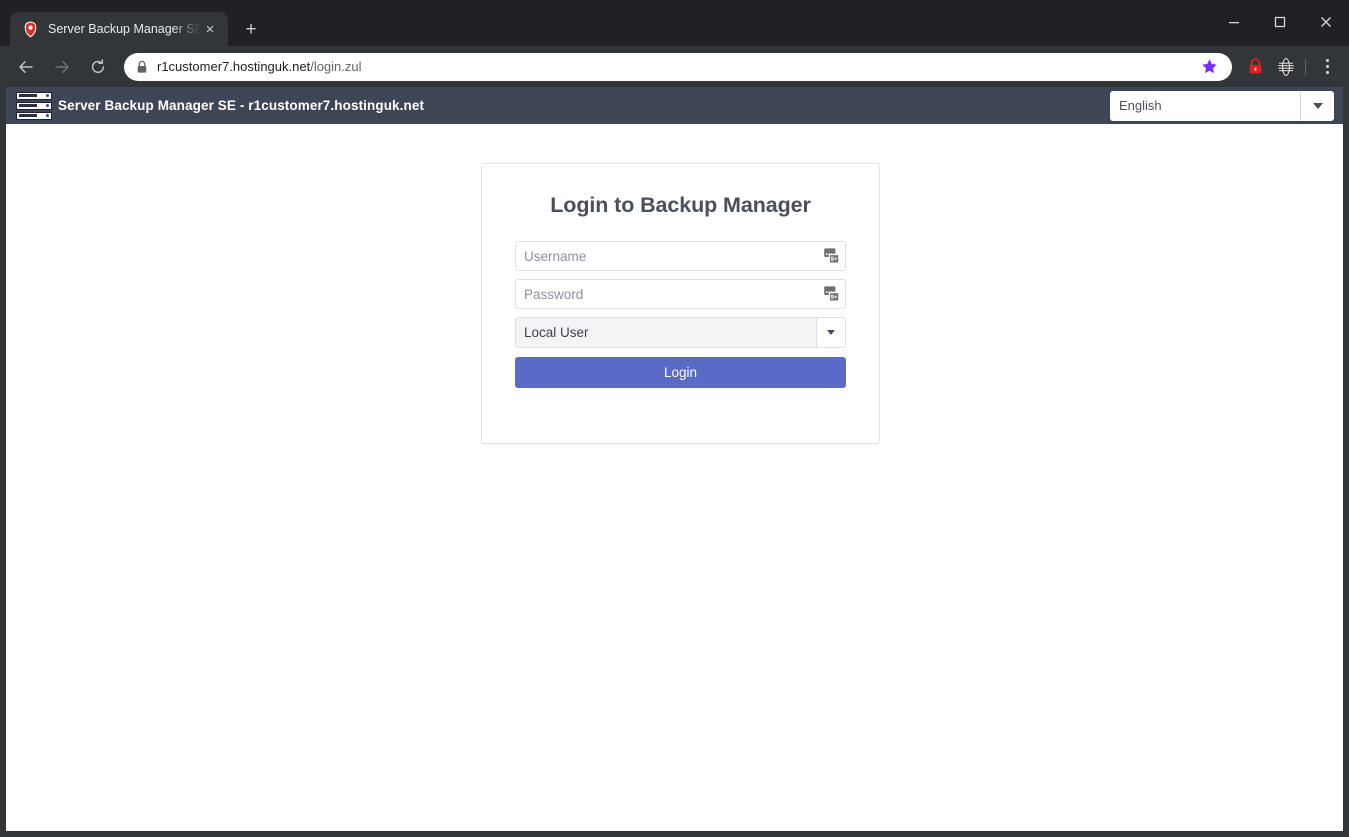  What do you see at coordinates (336, 66) in the screenshot?
I see `url-path: /login.zul` at bounding box center [336, 66].